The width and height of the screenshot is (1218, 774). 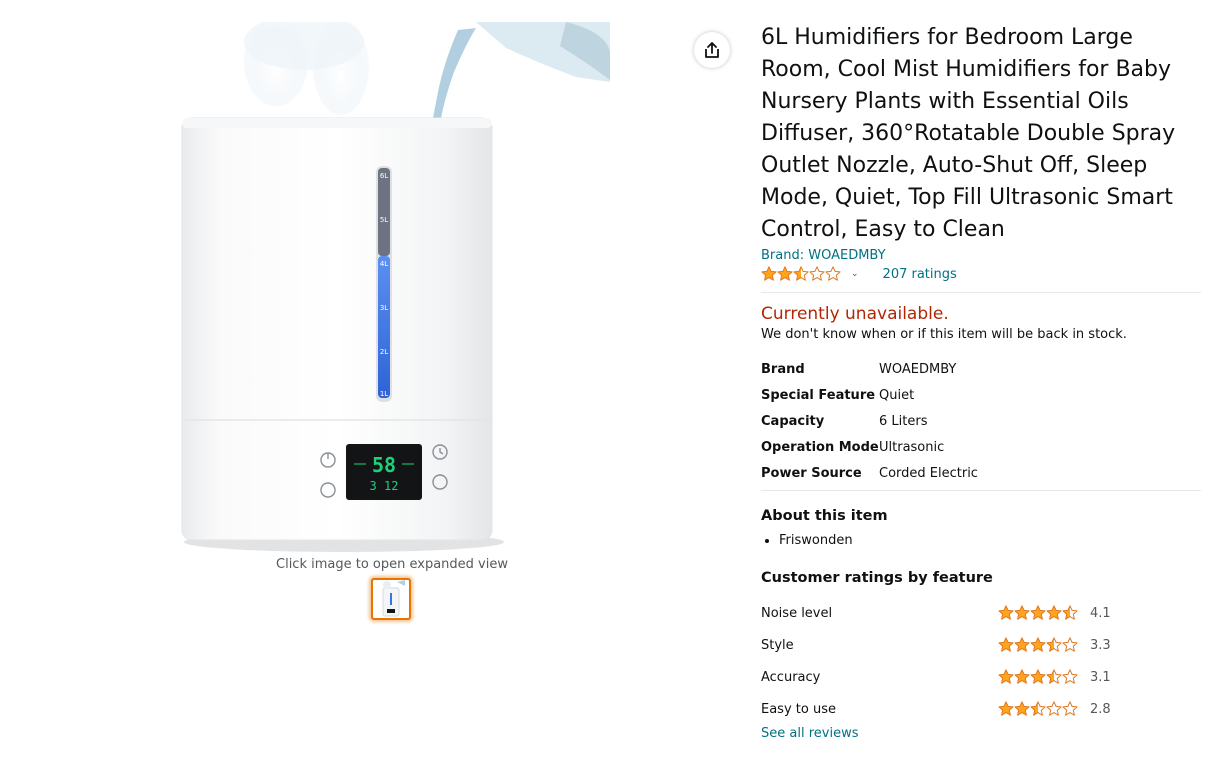 What do you see at coordinates (384, 394) in the screenshot?
I see `tank-mark-1l: 1L` at bounding box center [384, 394].